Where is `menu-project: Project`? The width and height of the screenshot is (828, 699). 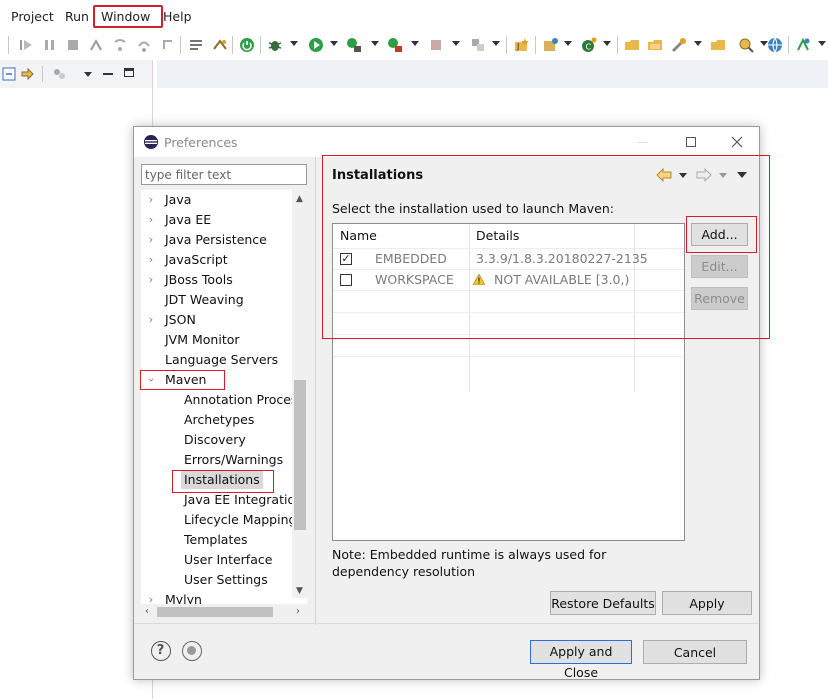 menu-project: Project is located at coordinates (32, 16).